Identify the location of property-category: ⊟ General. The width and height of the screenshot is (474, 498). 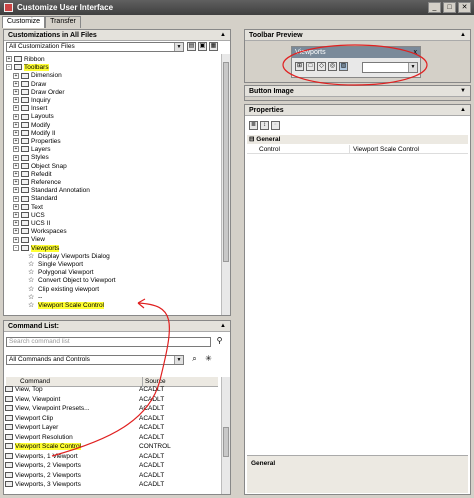
(357, 139).